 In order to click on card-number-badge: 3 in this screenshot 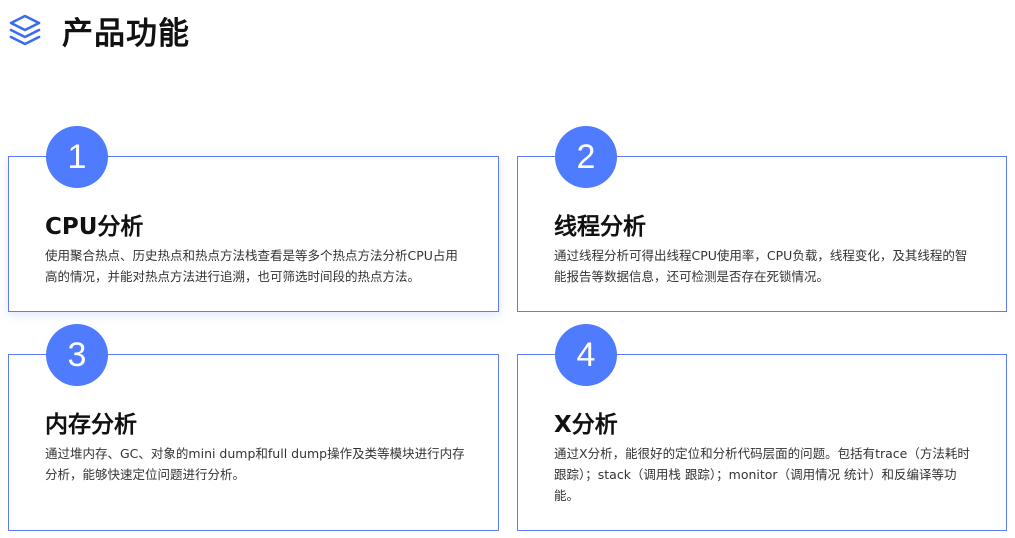, I will do `click(77, 355)`.